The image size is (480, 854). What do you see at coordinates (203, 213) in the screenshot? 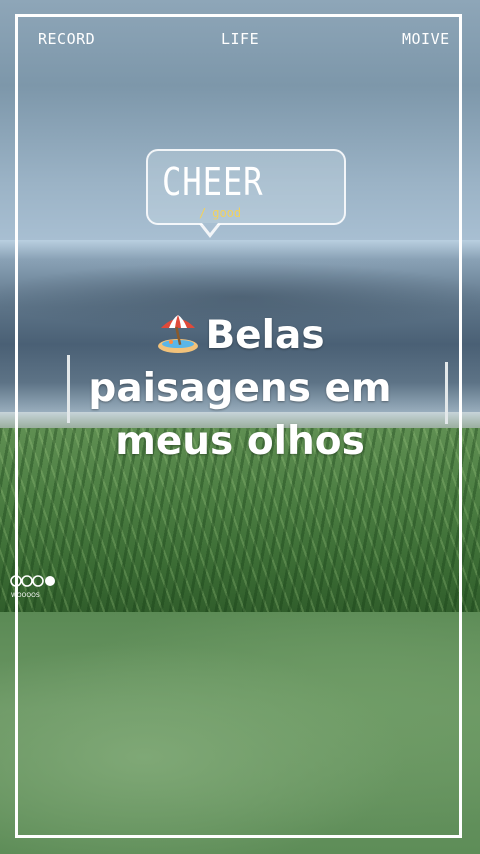
I see `bubble-slash: /` at bounding box center [203, 213].